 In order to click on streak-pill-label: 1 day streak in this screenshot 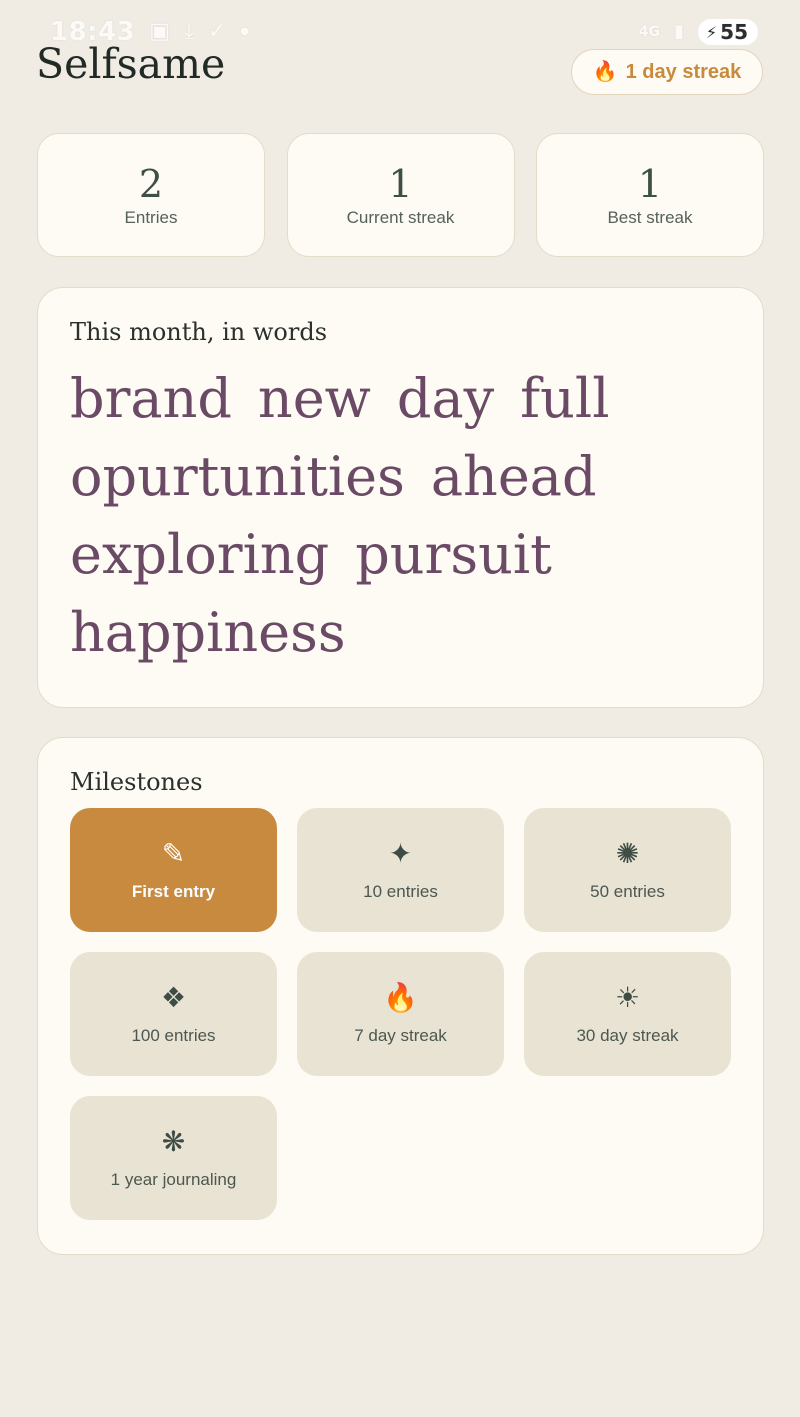, I will do `click(683, 71)`.